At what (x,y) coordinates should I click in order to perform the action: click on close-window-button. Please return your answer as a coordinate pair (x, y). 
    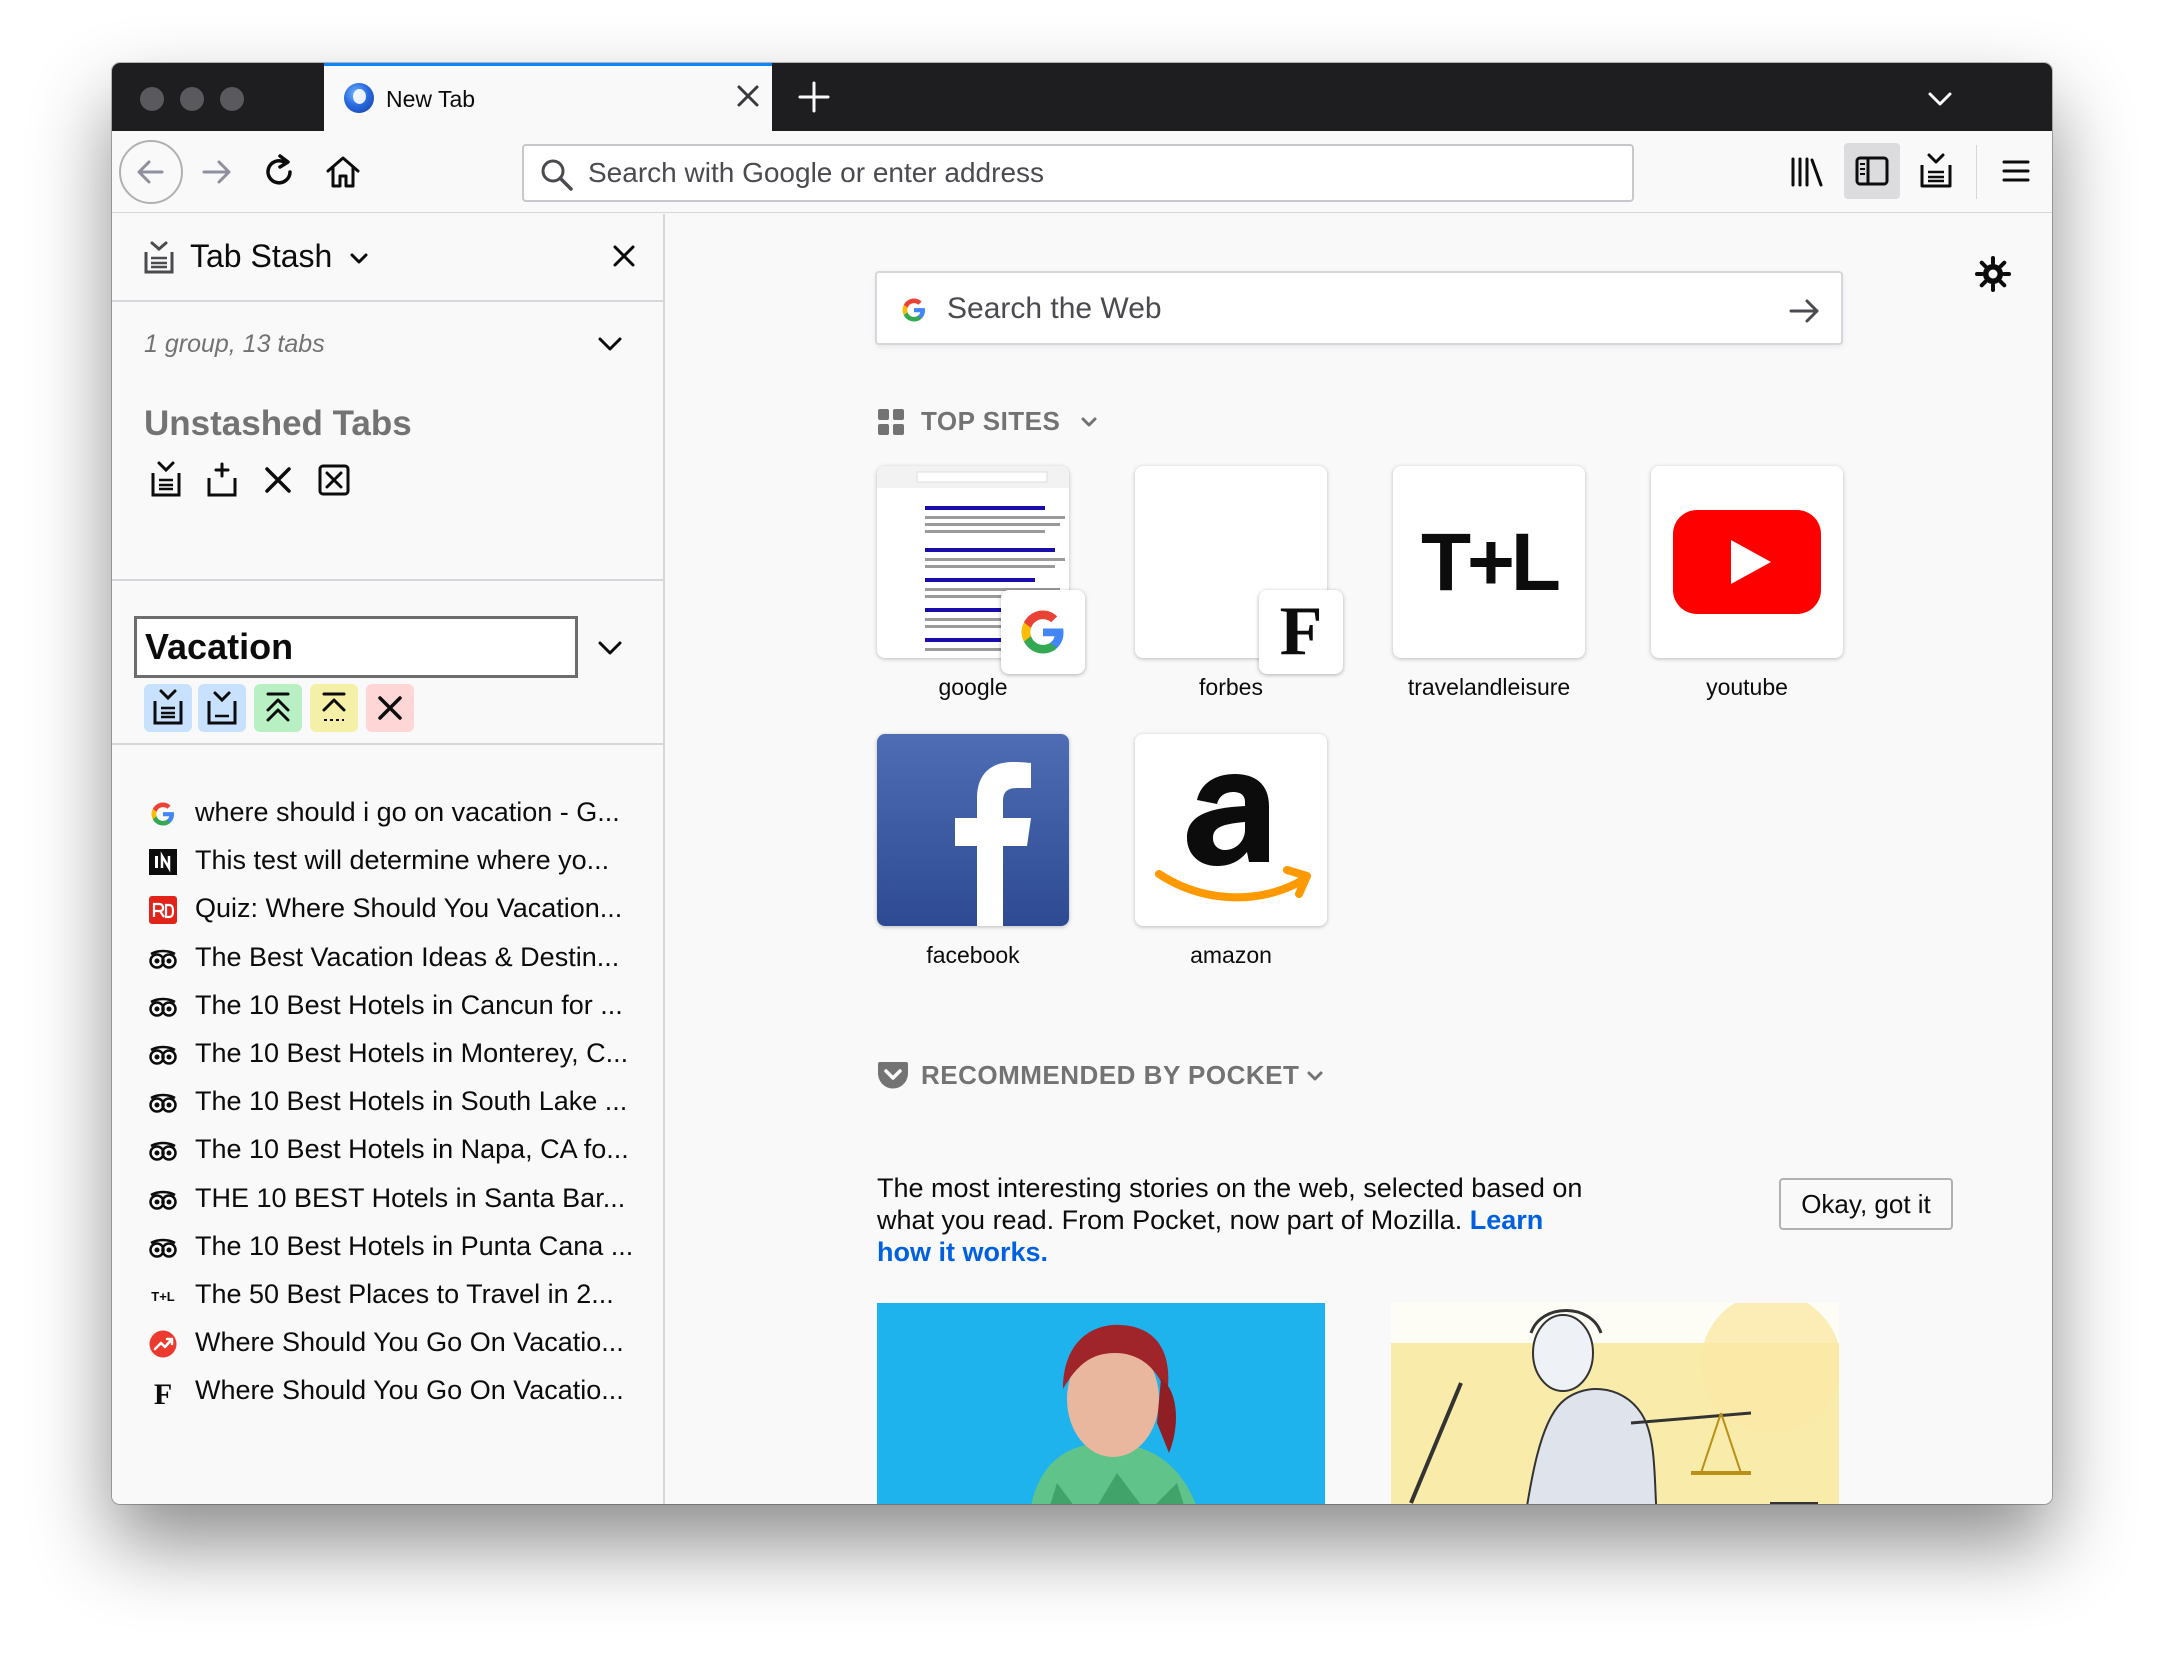
    Looking at the image, I should click on (152, 99).